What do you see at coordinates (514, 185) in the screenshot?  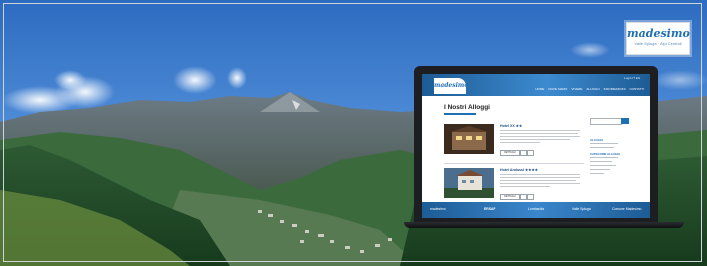 I see `list-item: Hotel Andossi ★★★★ DETTAGLI` at bounding box center [514, 185].